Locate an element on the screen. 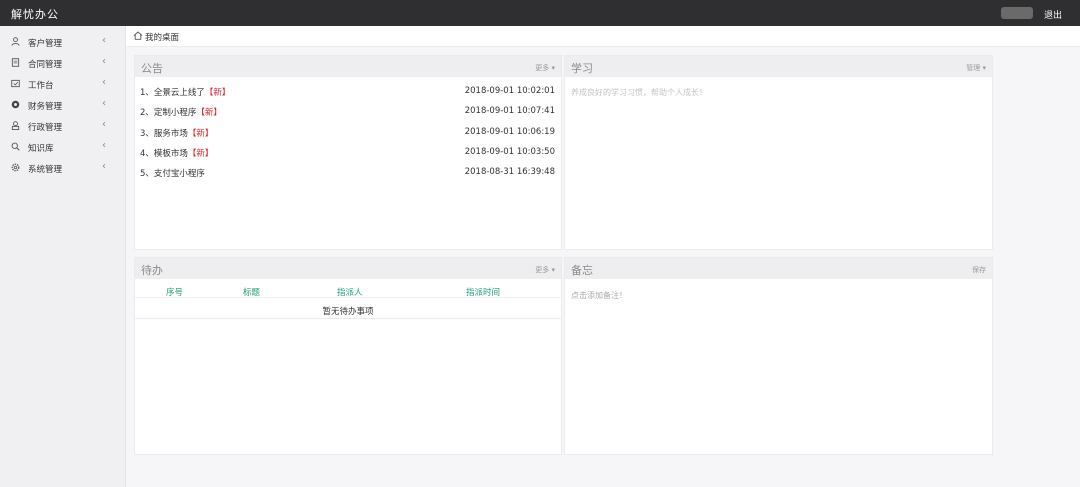  list-item: 5、支付宝小程序 2018-08-31 16:39:48 is located at coordinates (347, 177).